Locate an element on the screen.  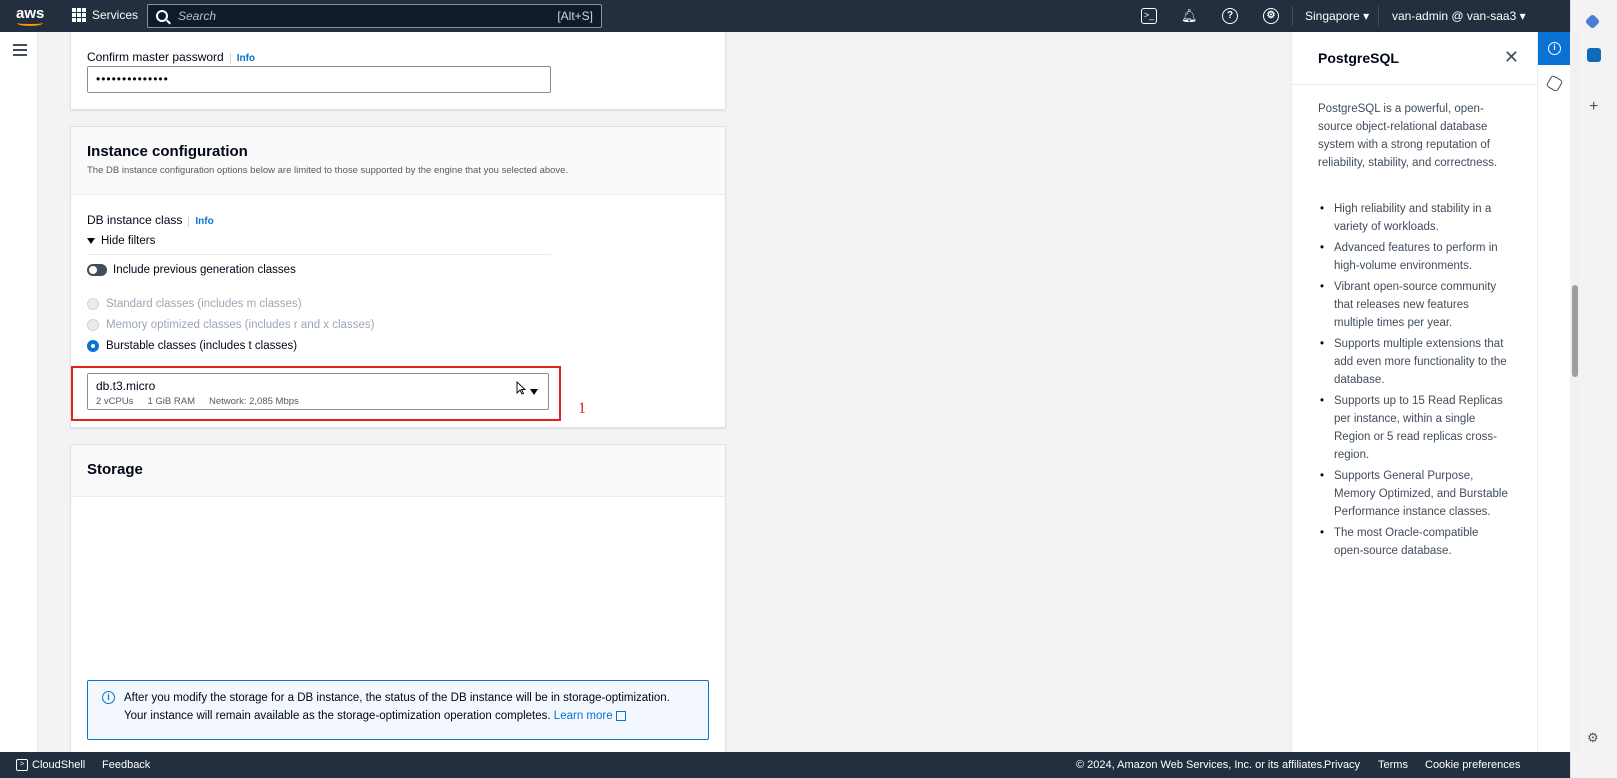
aws-logo: aws is located at coordinates (33, 16).